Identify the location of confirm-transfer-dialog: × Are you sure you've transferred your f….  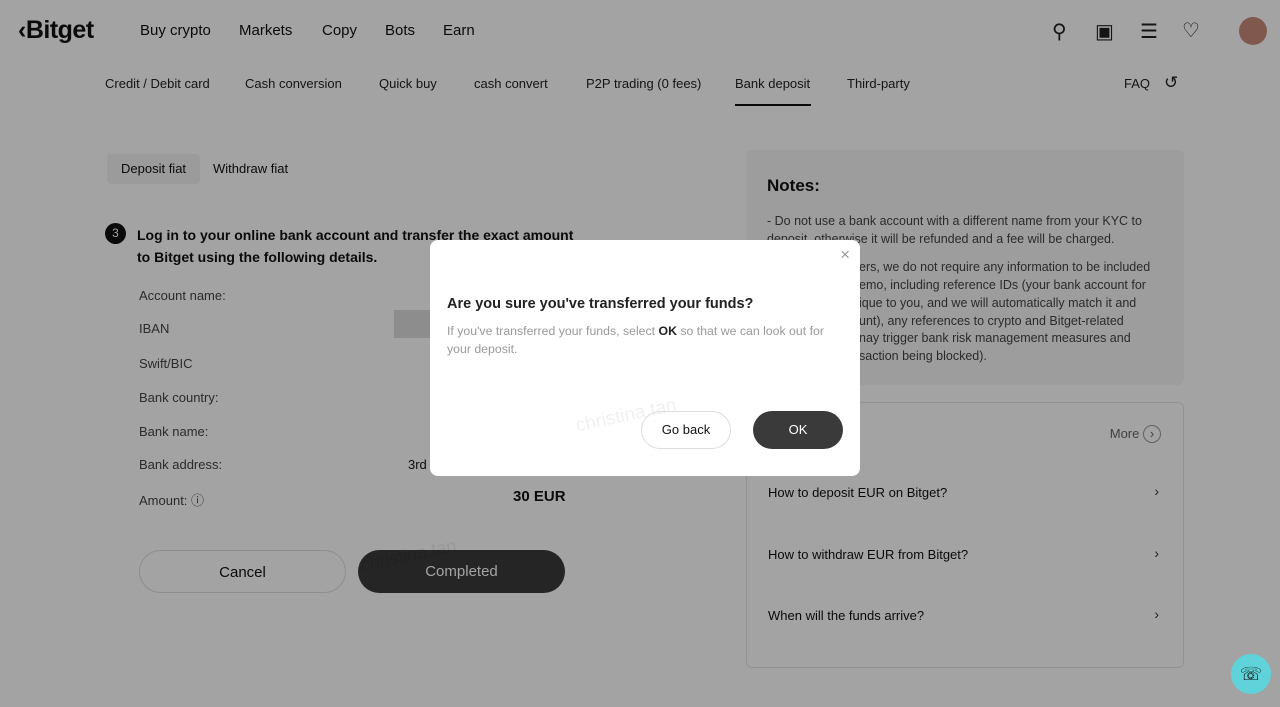
(645, 358).